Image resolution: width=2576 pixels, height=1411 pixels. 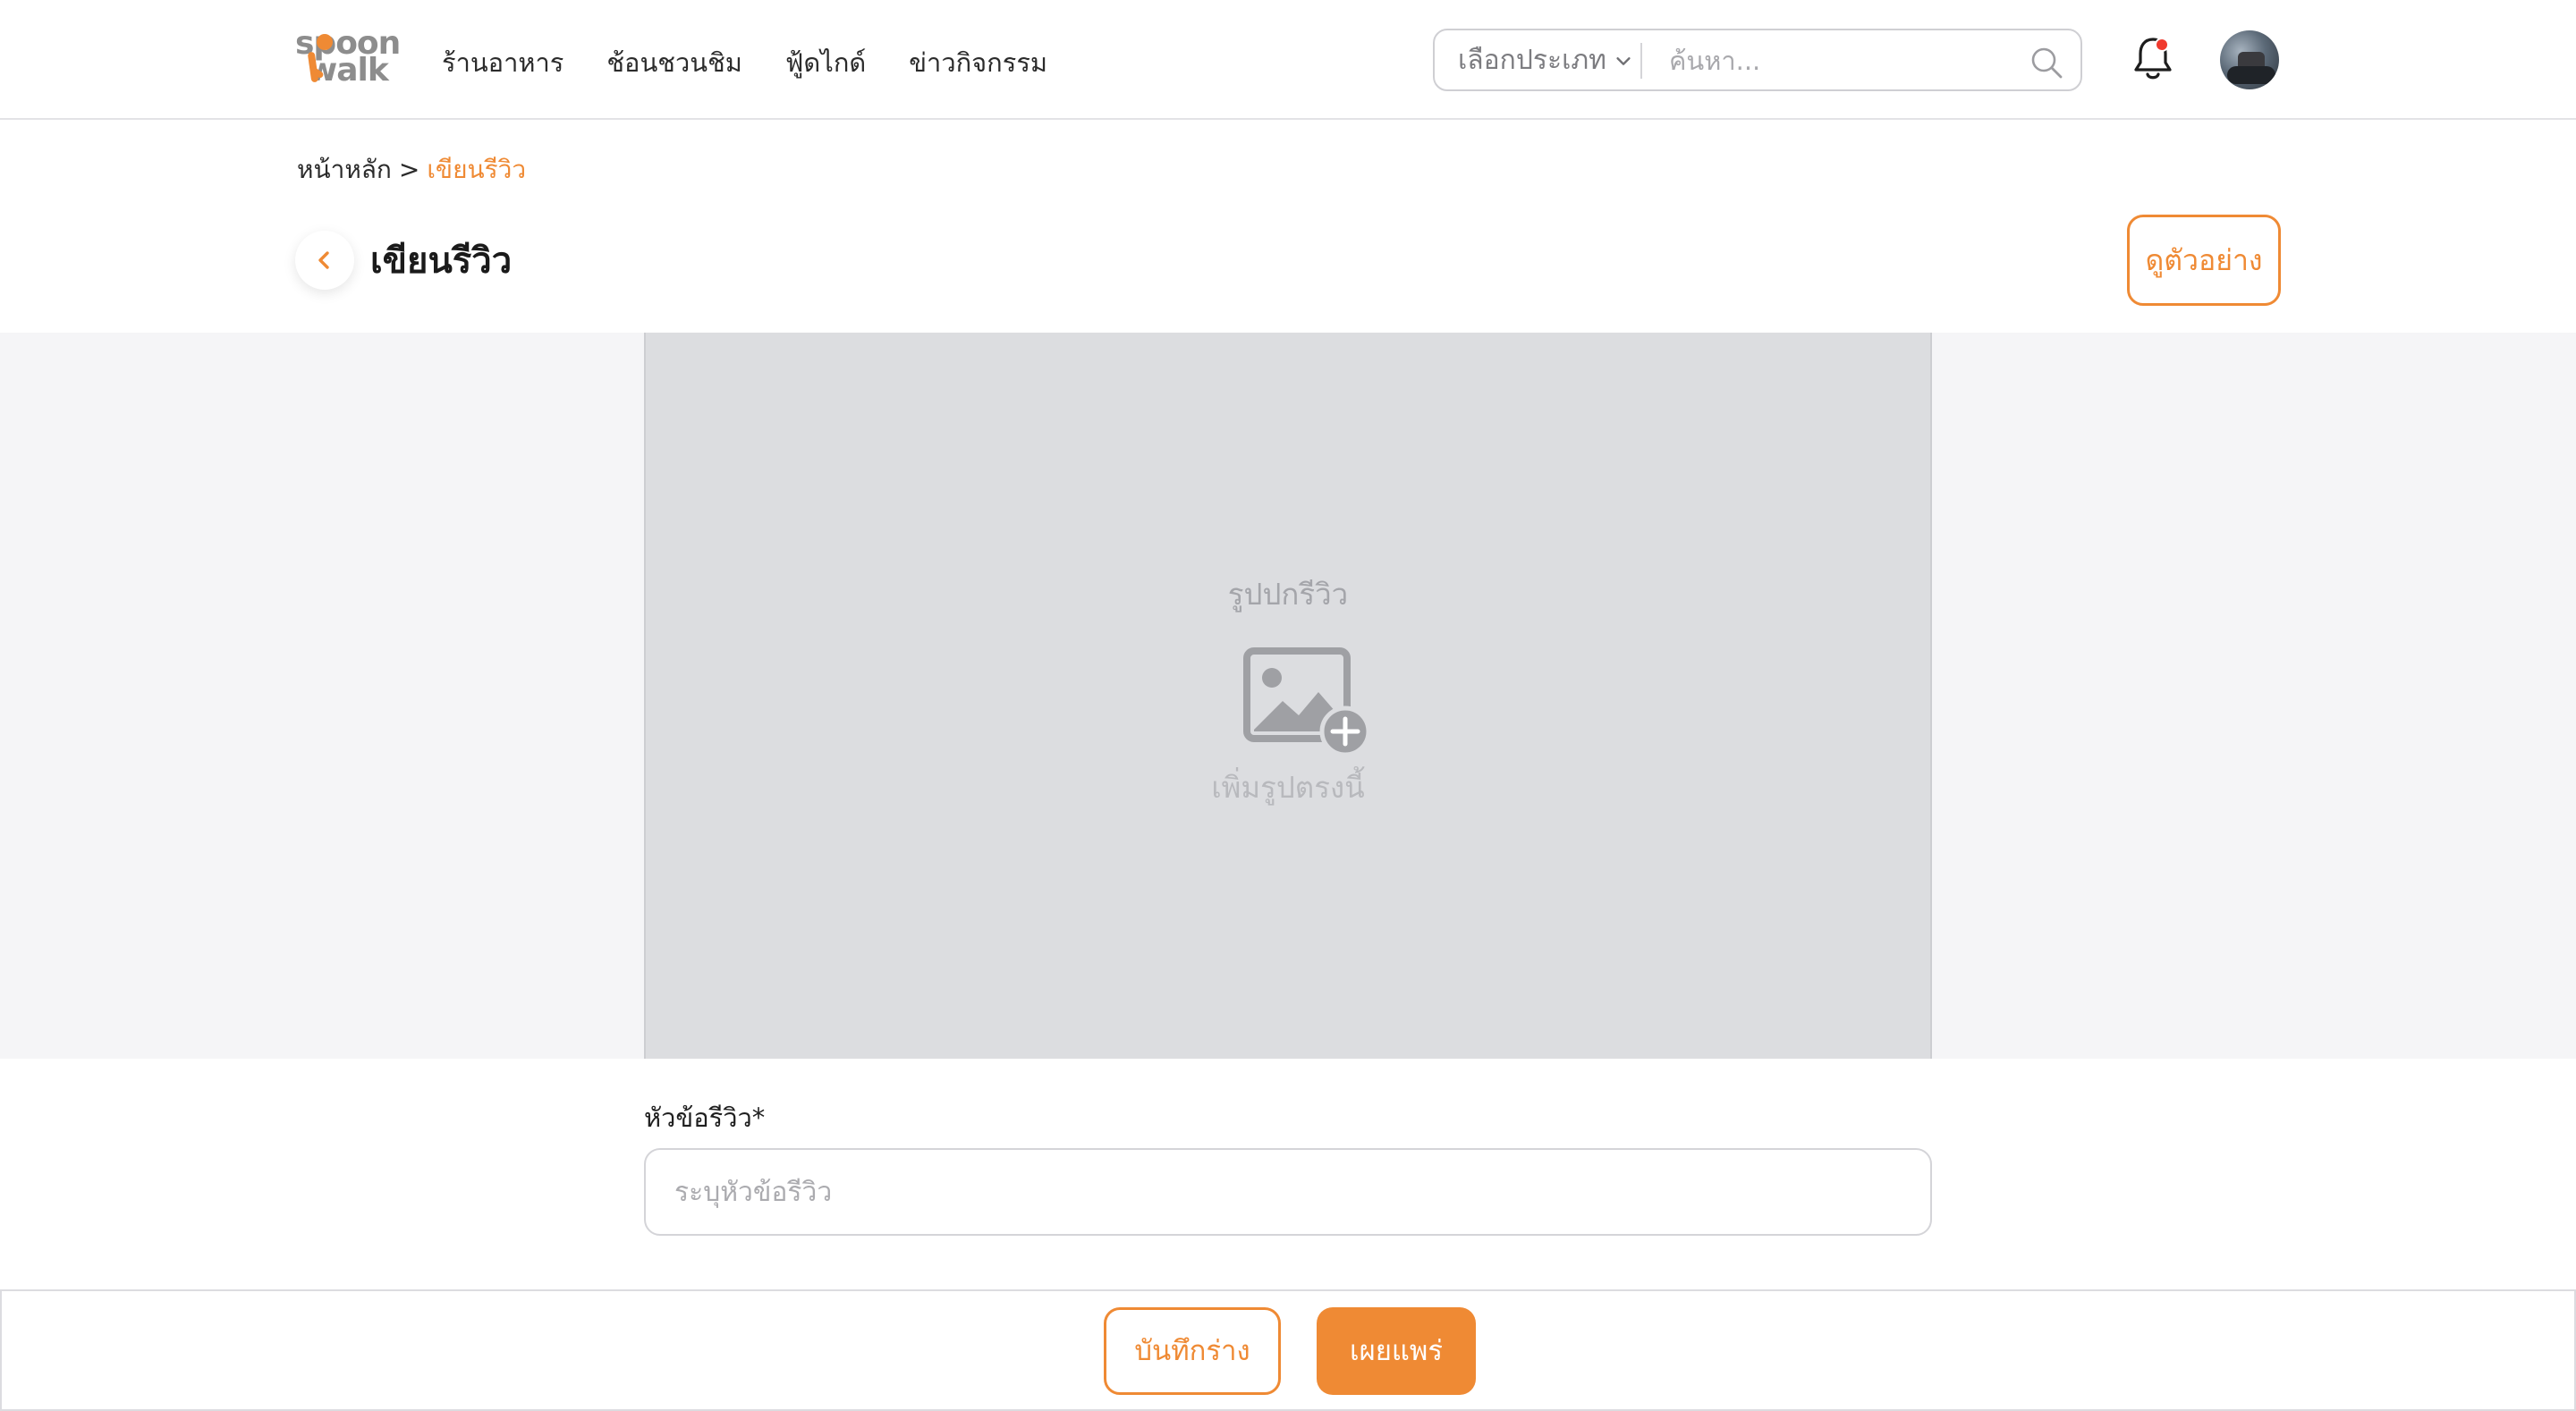 What do you see at coordinates (1288, 1192) in the screenshot?
I see `review-title-input` at bounding box center [1288, 1192].